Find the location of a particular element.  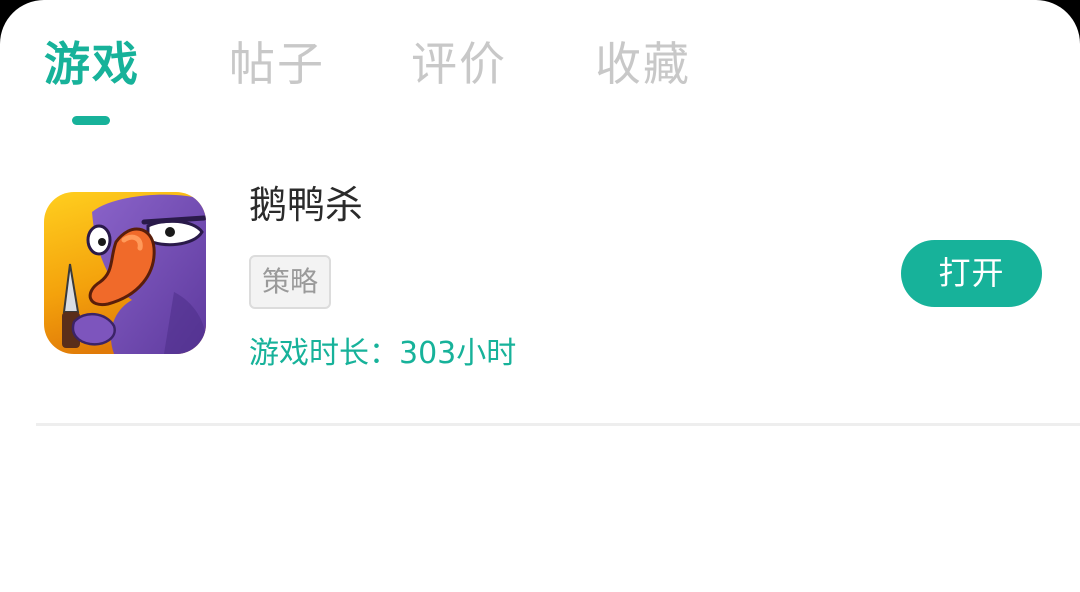

active-tab-indicator is located at coordinates (91, 120).